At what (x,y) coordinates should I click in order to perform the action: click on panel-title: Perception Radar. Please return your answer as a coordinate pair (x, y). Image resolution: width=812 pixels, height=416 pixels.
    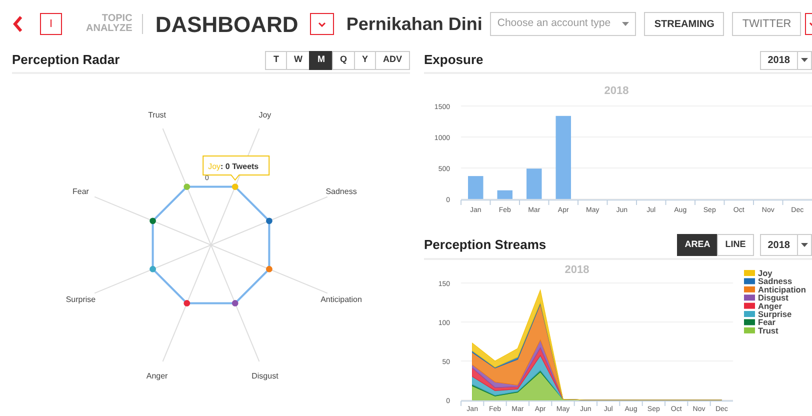
    Looking at the image, I should click on (66, 60).